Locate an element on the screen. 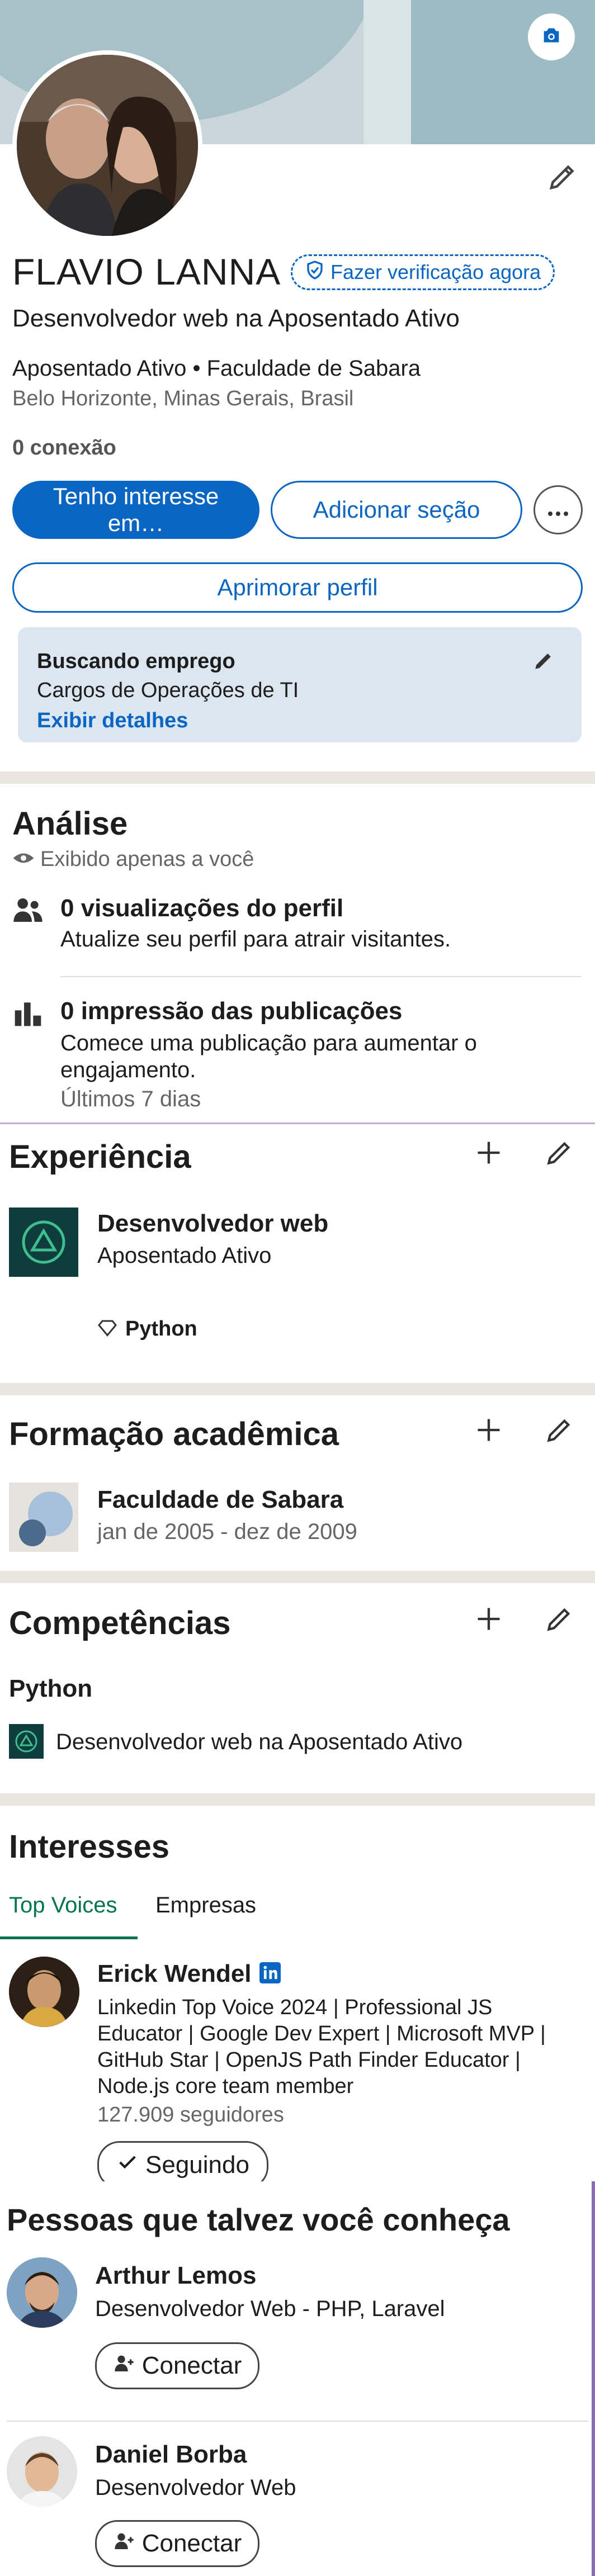 The image size is (595, 2576). edit-skills-button is located at coordinates (559, 1620).